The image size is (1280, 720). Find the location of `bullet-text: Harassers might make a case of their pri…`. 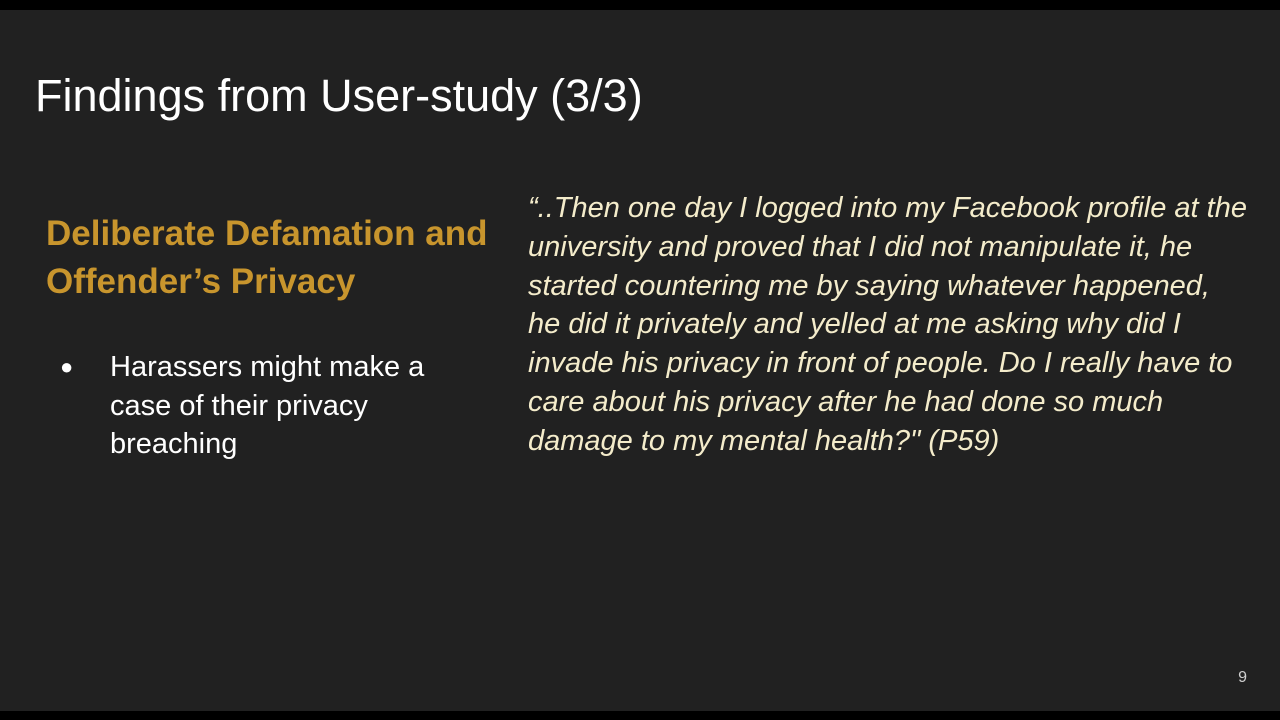

bullet-text: Harassers might make a case of their pri… is located at coordinates (267, 405).